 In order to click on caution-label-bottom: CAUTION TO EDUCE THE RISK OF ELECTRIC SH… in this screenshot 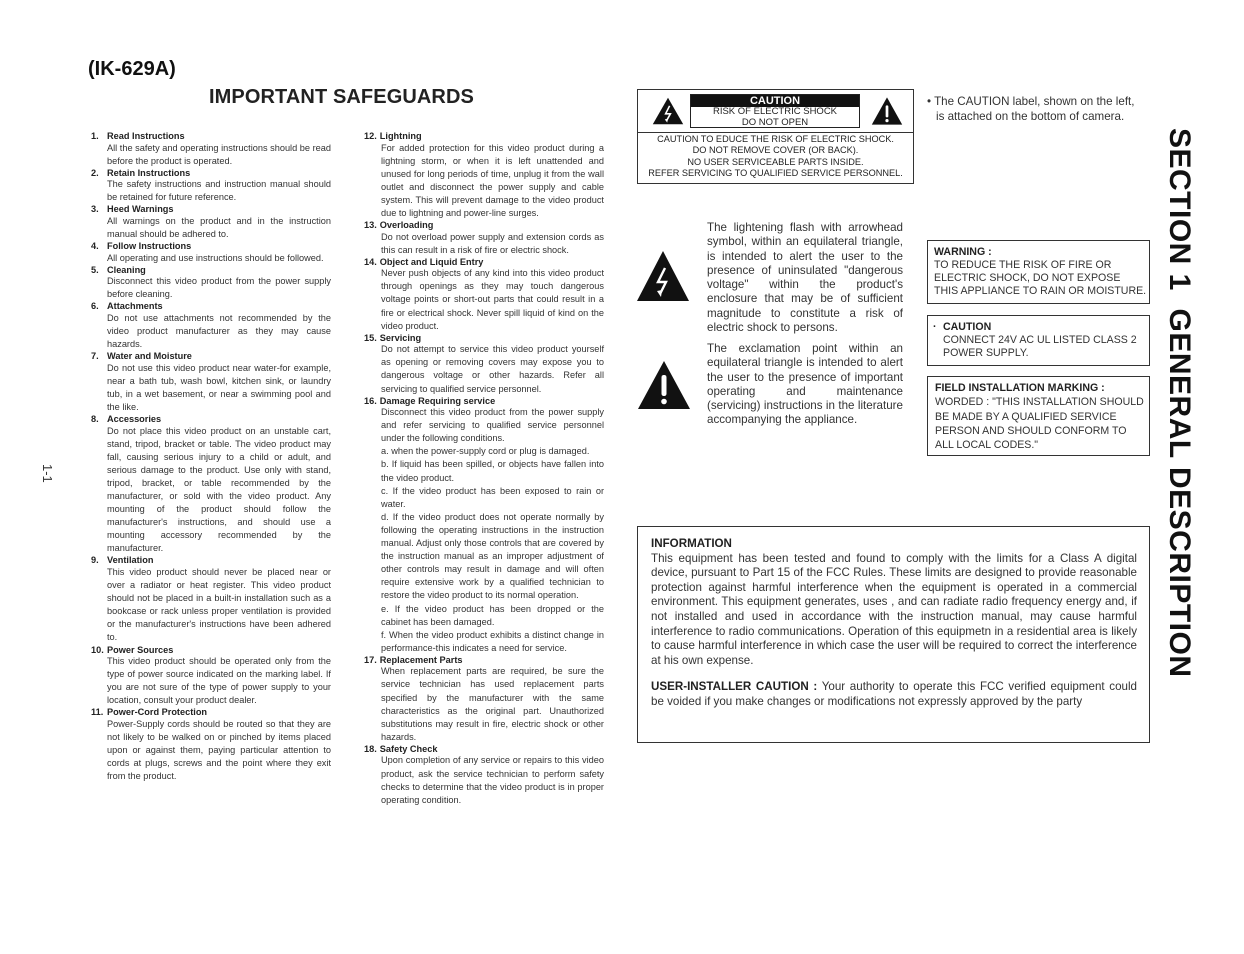, I will do `click(775, 156)`.